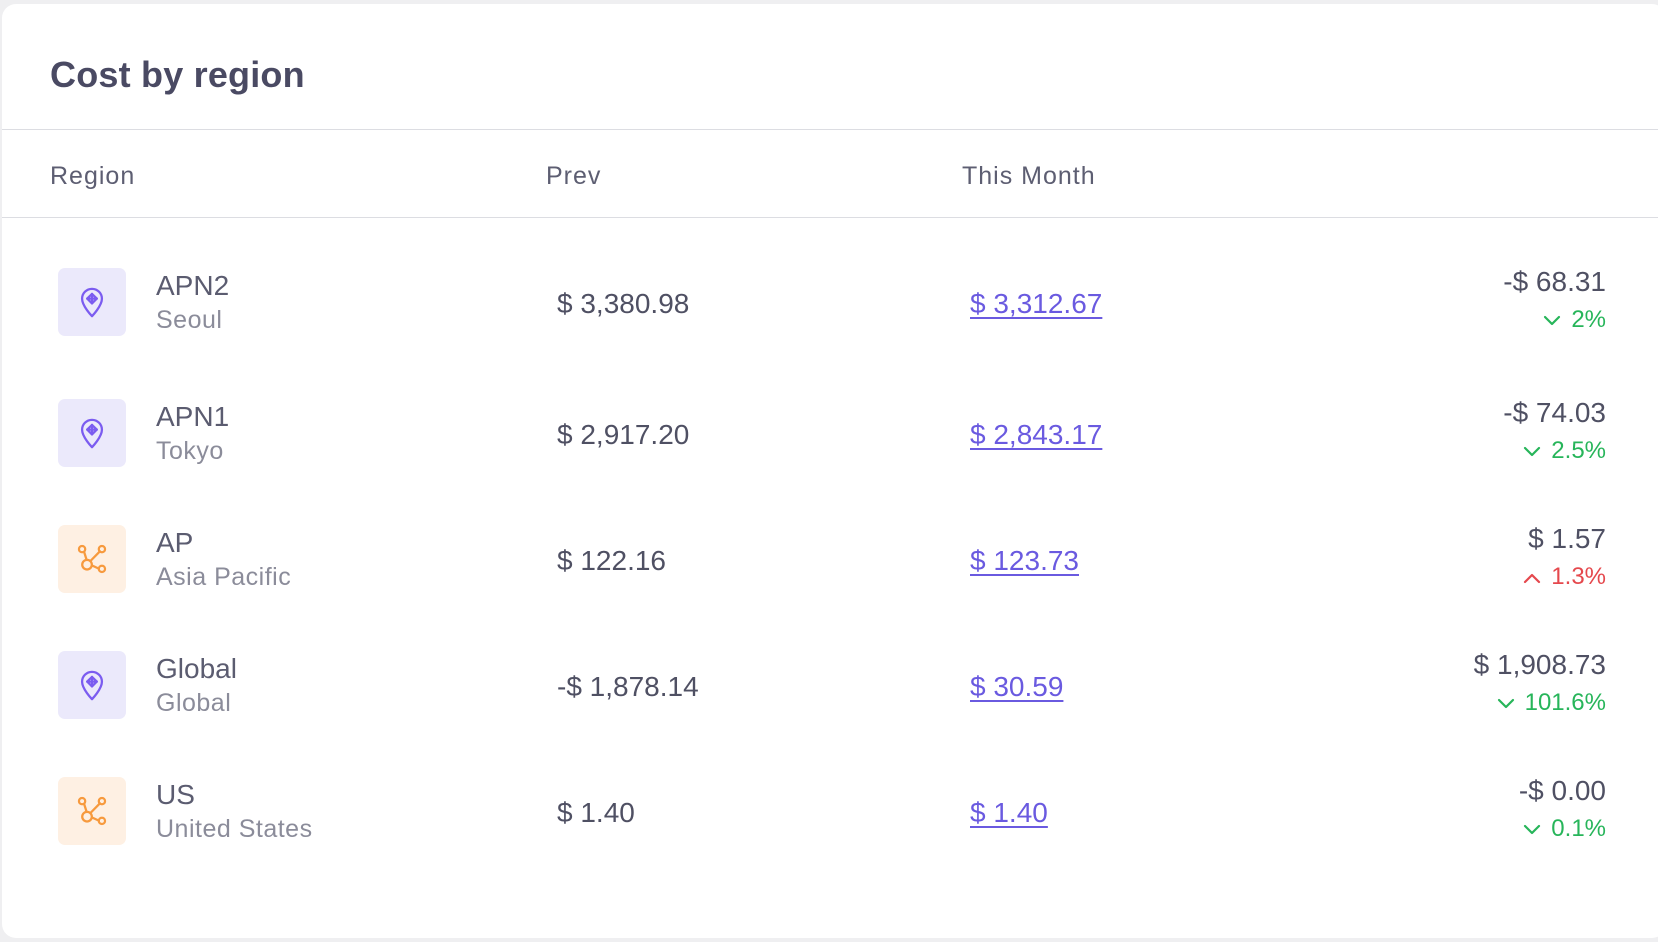 This screenshot has height=942, width=1658. I want to click on table-row: US United States $ 1.40 $ 1.40 -$ 0.00 0.1%, so click(830, 813).